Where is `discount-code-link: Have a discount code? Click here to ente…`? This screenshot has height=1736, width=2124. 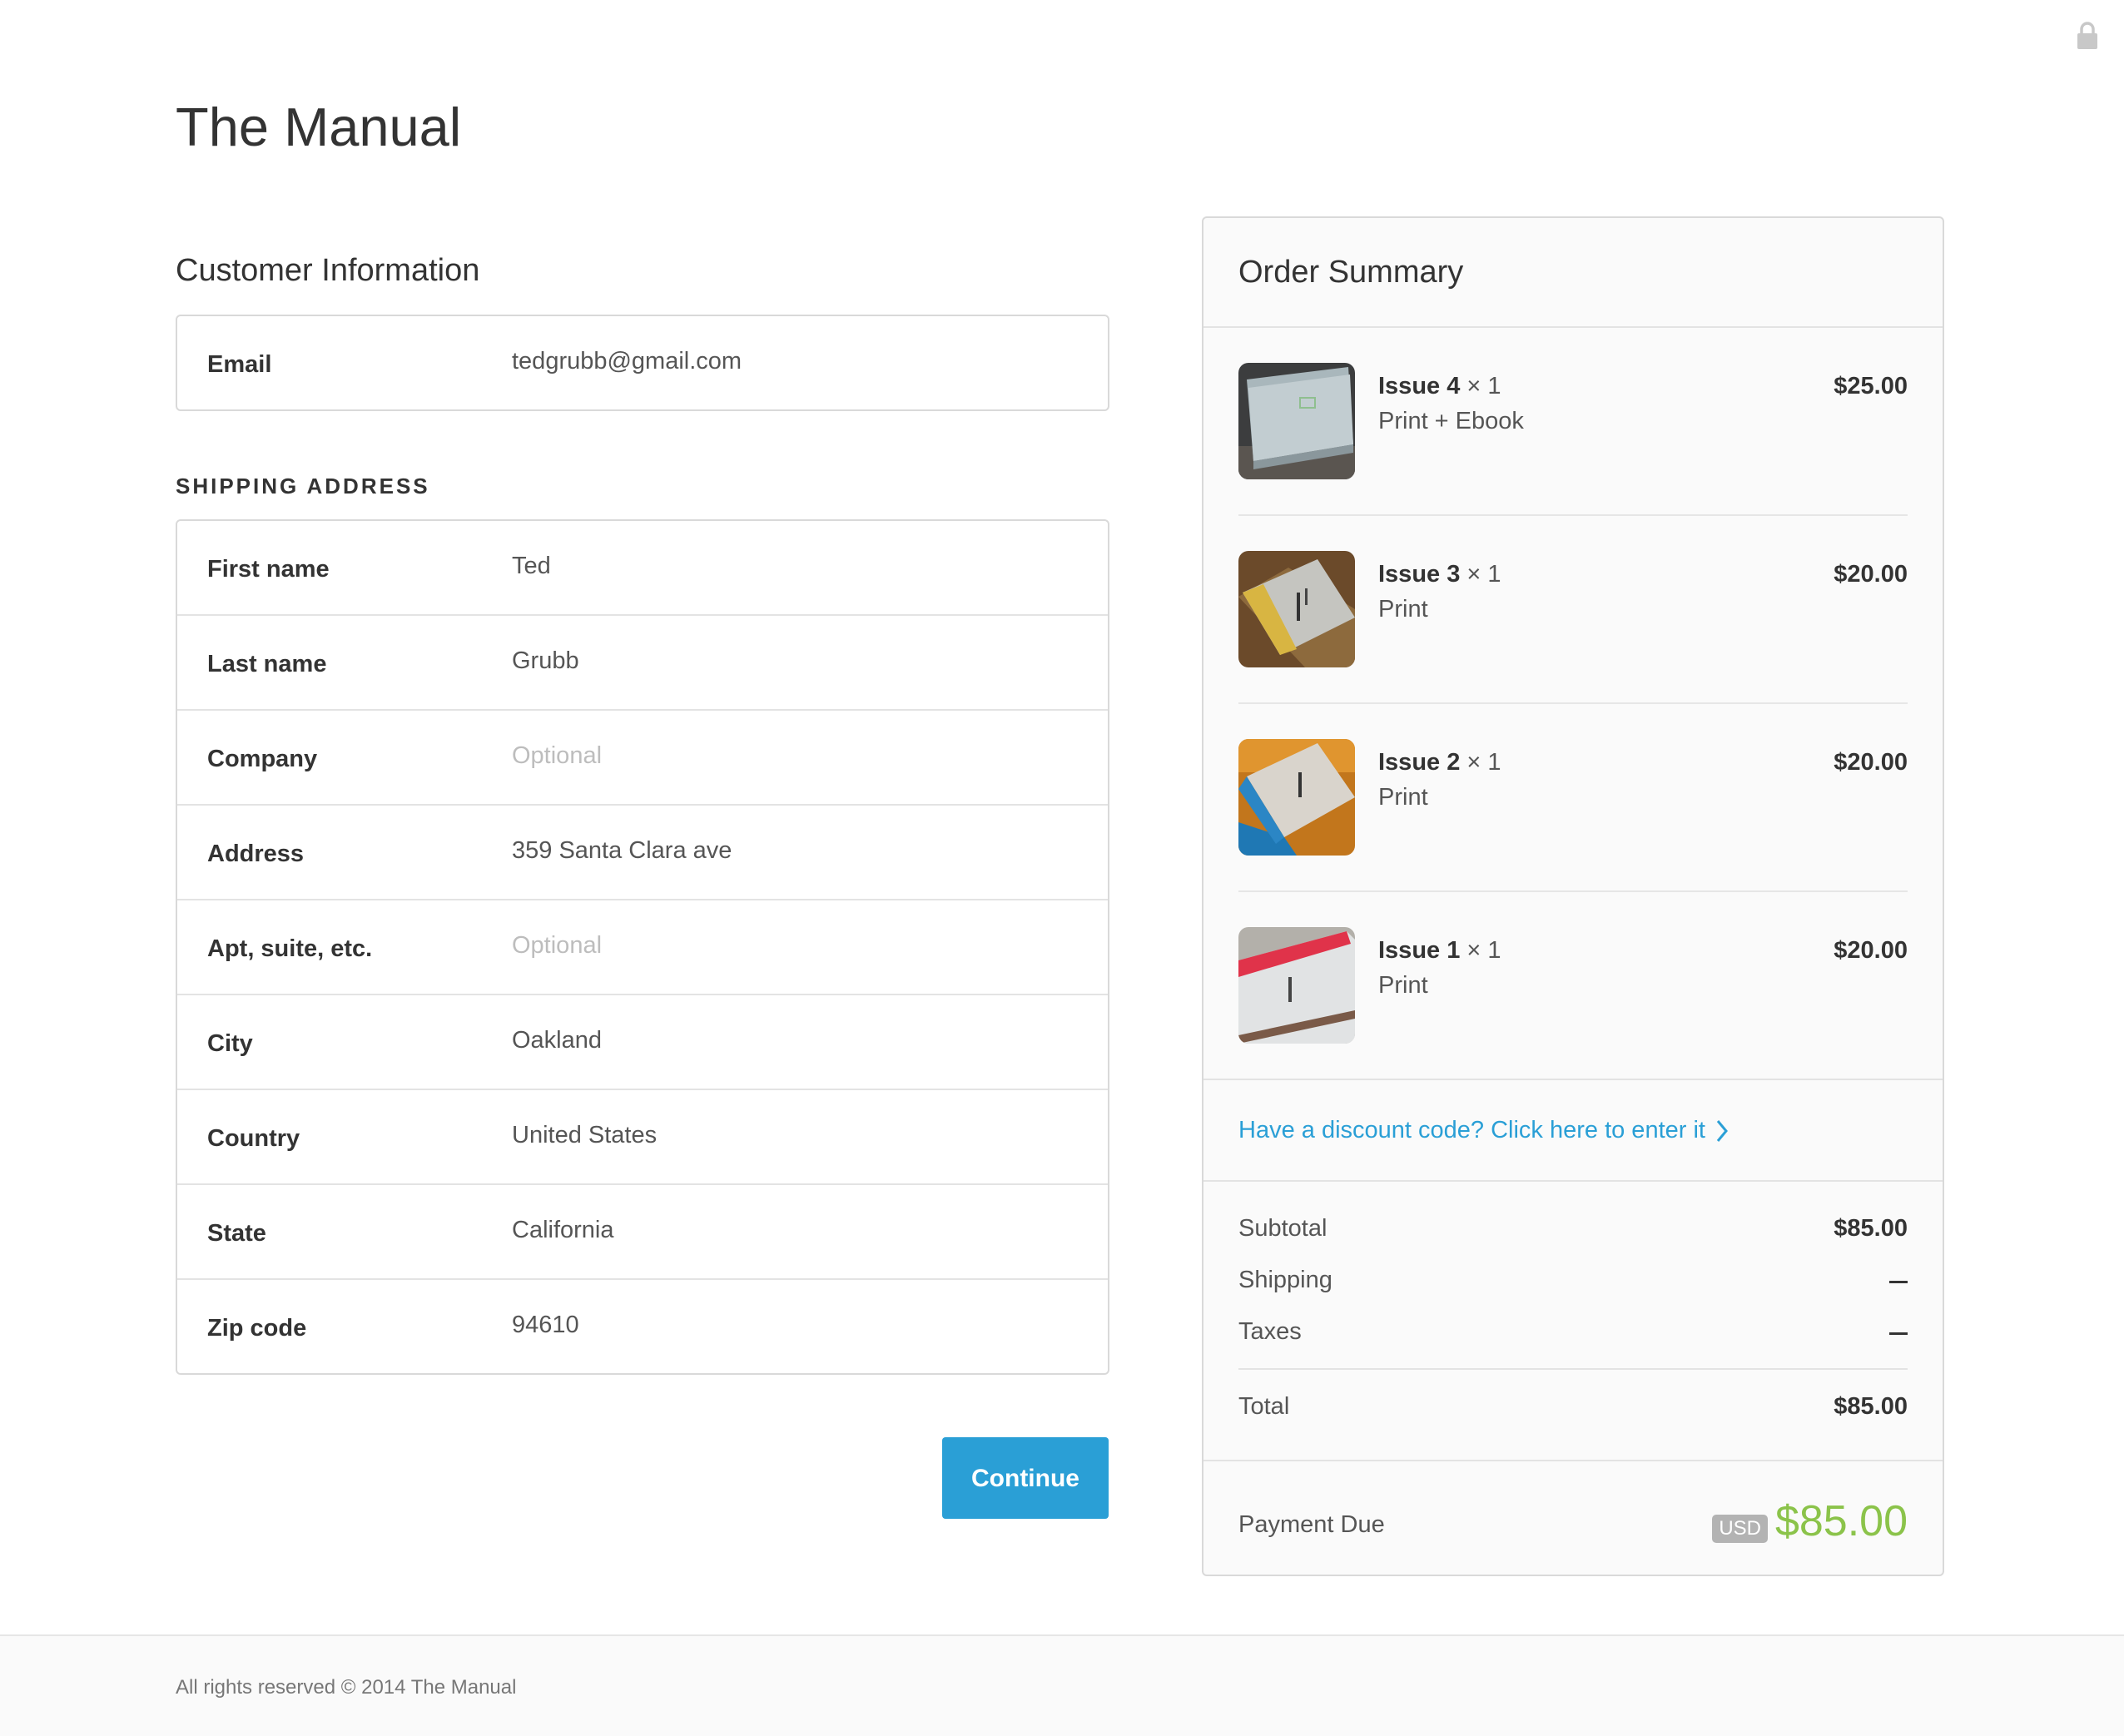 discount-code-link: Have a discount code? Click here to ente… is located at coordinates (1483, 1130).